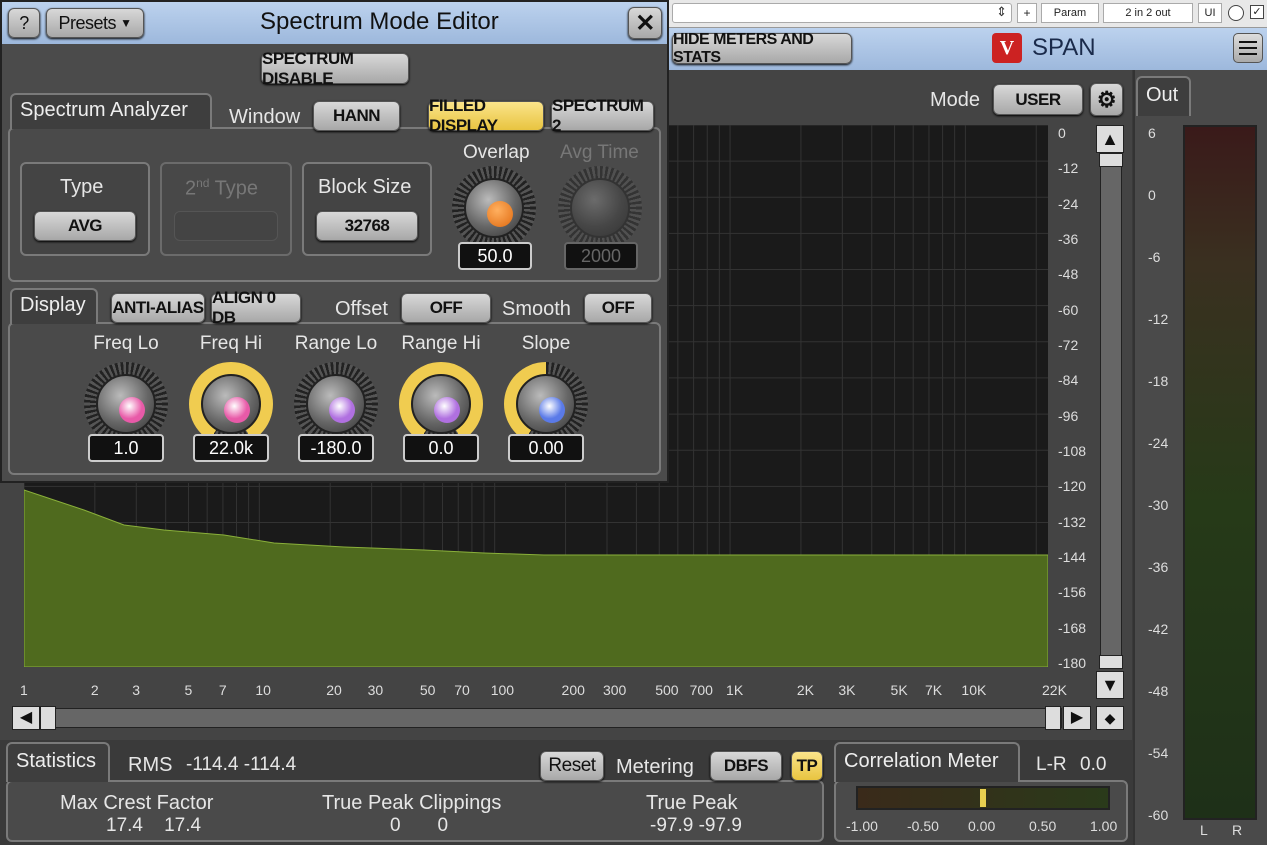 This screenshot has height=845, width=1267. Describe the element at coordinates (1210, 13) in the screenshot. I see `host-ui-button: UI` at that location.